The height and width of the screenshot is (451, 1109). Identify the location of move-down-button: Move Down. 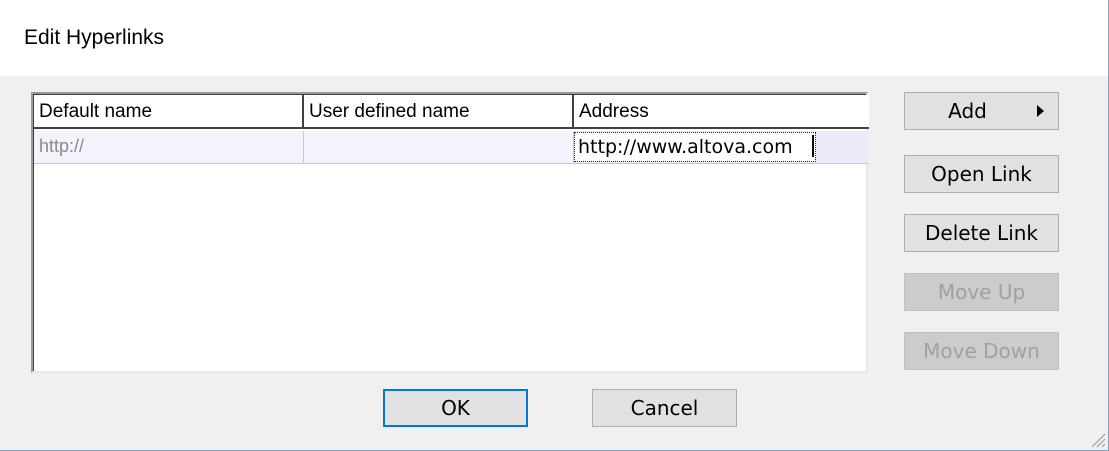
(981, 351).